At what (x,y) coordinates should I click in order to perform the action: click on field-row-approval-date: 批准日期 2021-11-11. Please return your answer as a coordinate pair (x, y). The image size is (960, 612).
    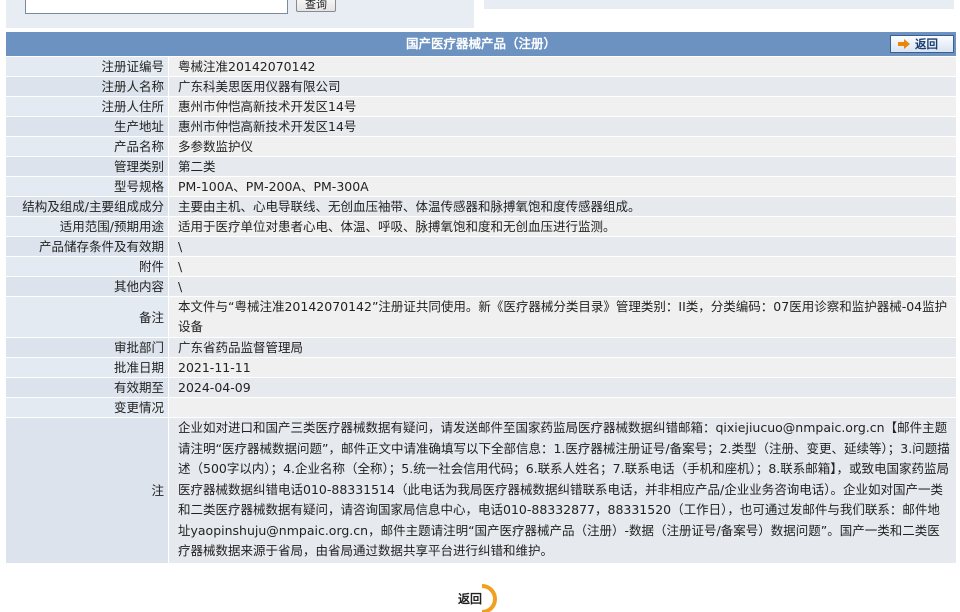
    Looking at the image, I should click on (481, 367).